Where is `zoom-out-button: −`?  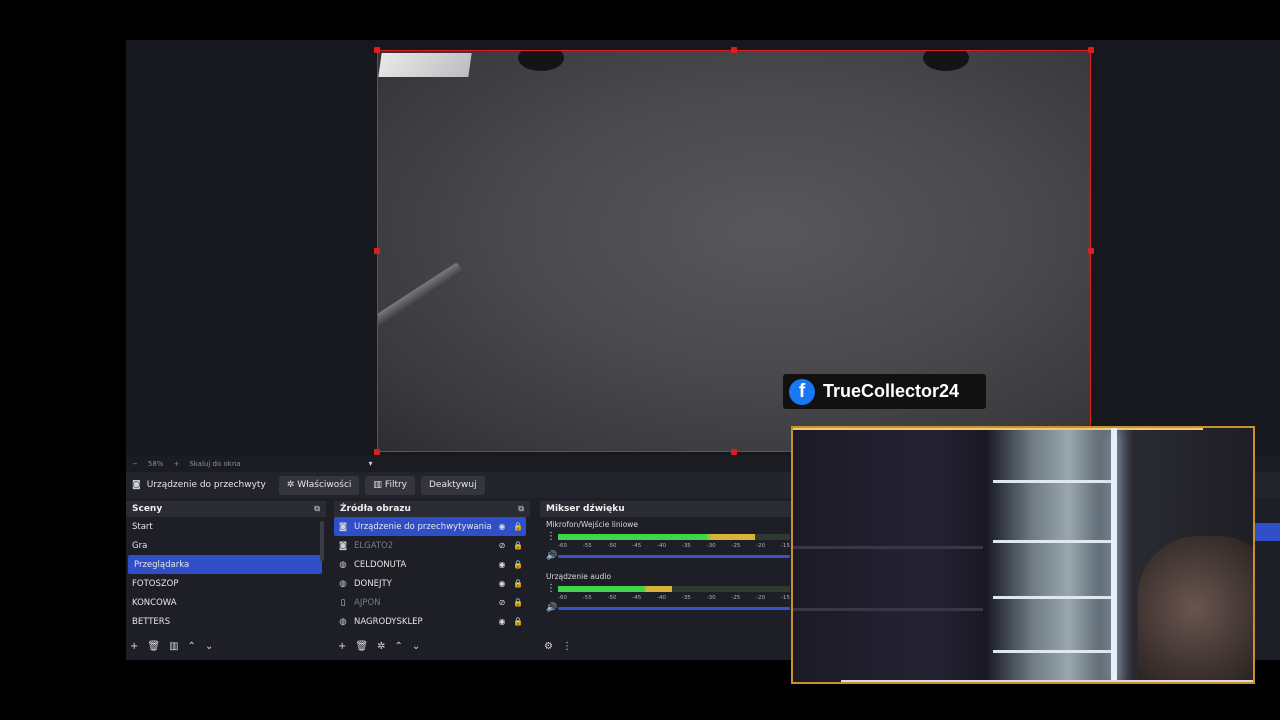 zoom-out-button: − is located at coordinates (135, 464).